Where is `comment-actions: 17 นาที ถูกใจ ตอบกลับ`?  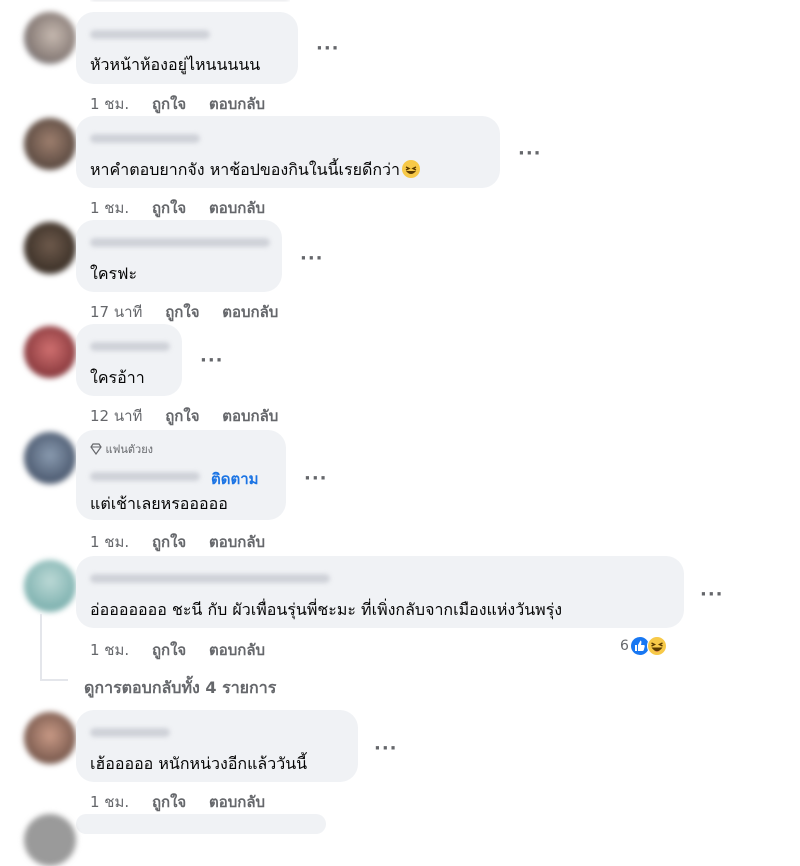 comment-actions: 17 นาที ถูกใจ ตอบกลับ is located at coordinates (184, 312).